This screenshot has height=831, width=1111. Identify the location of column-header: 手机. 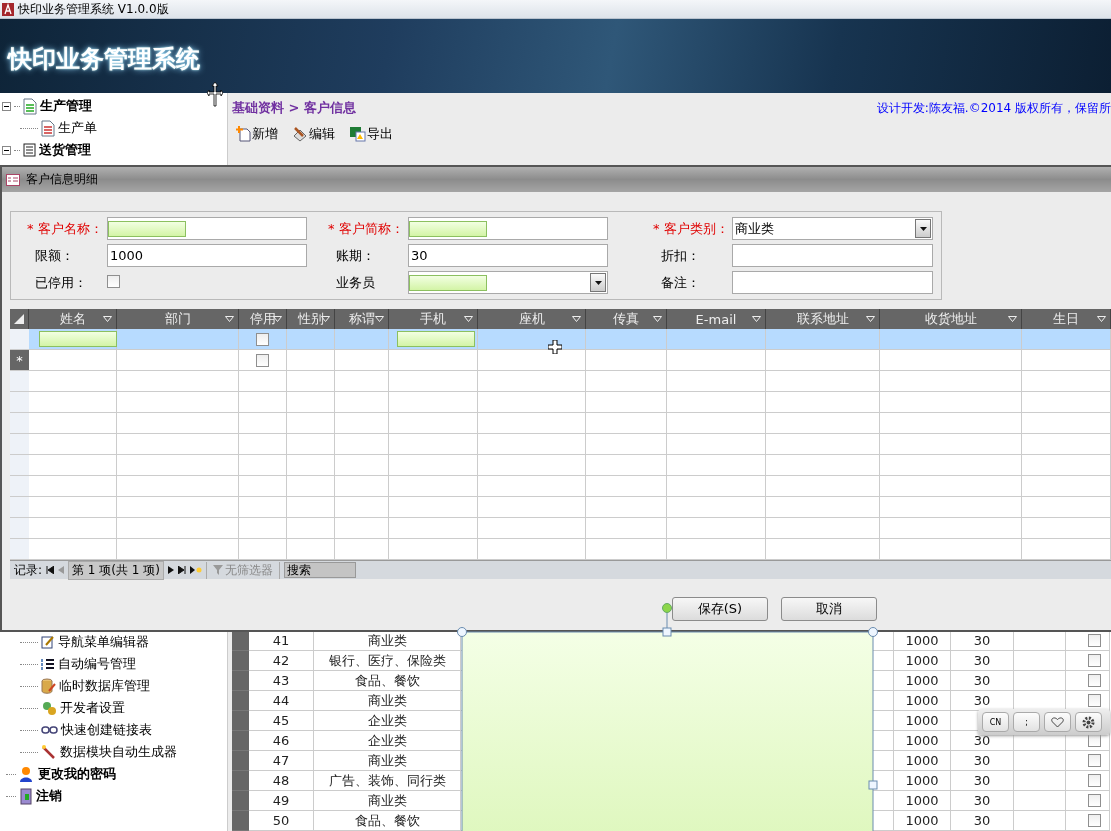
(433, 319).